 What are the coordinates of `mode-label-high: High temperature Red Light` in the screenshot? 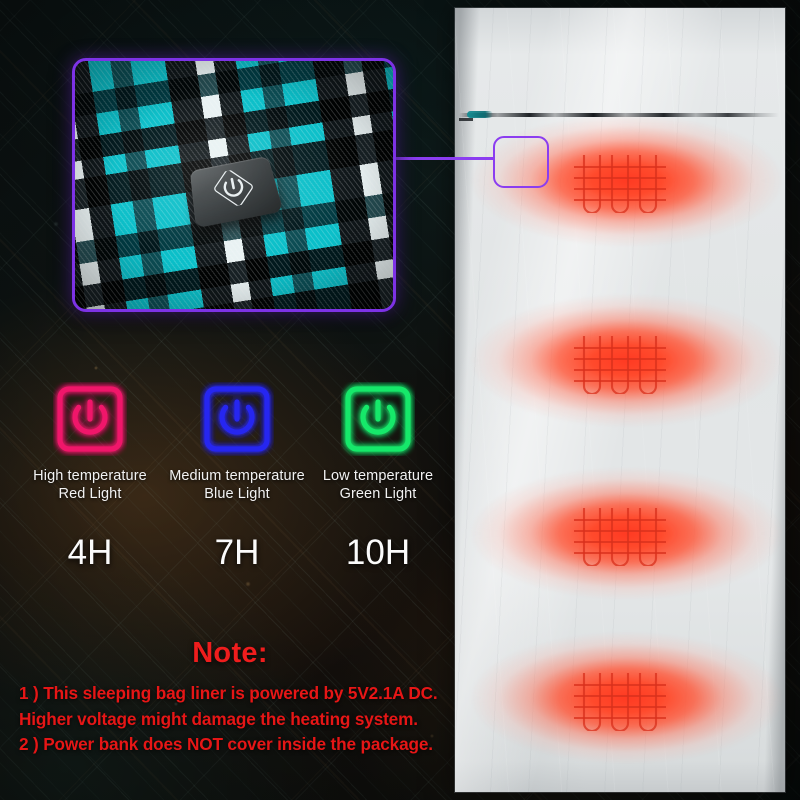 It's located at (90, 485).